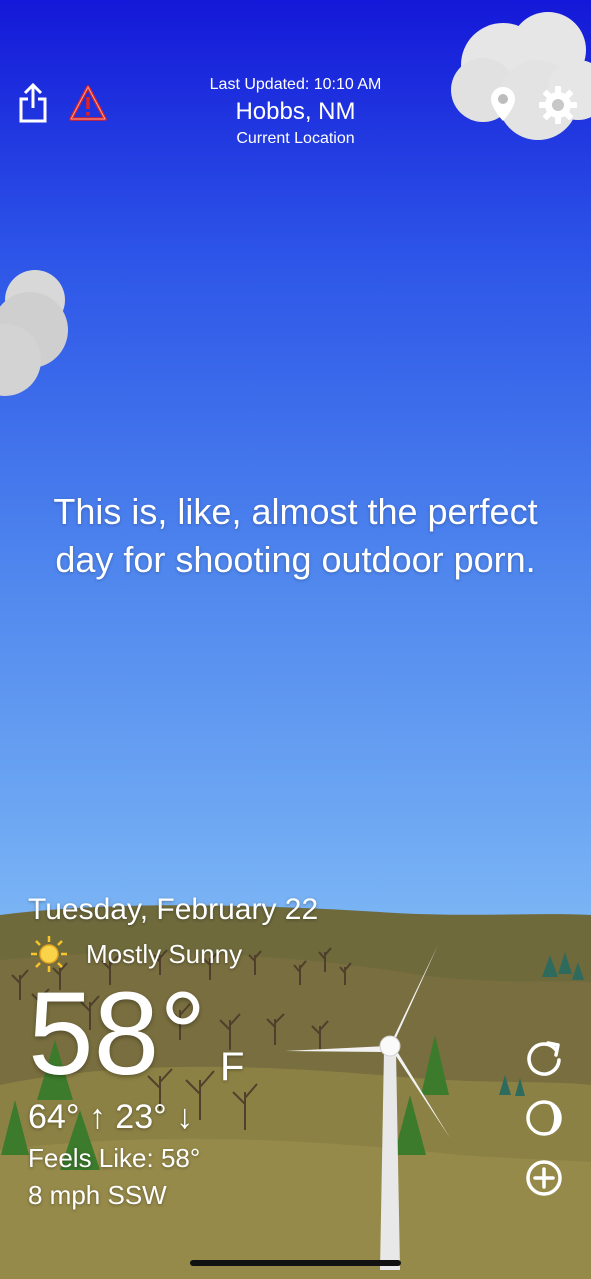 The image size is (591, 1279). Describe the element at coordinates (173, 909) in the screenshot. I see `forecast-date: Tuesday, February 22` at that location.